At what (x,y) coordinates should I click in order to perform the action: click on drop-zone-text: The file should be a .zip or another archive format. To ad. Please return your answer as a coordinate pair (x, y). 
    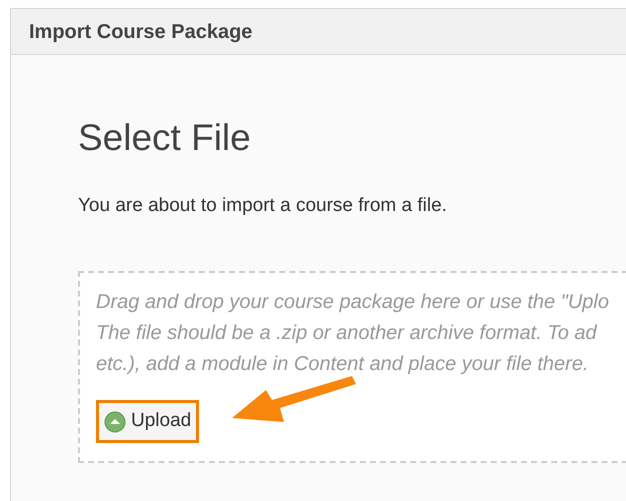
    Looking at the image, I should click on (346, 333).